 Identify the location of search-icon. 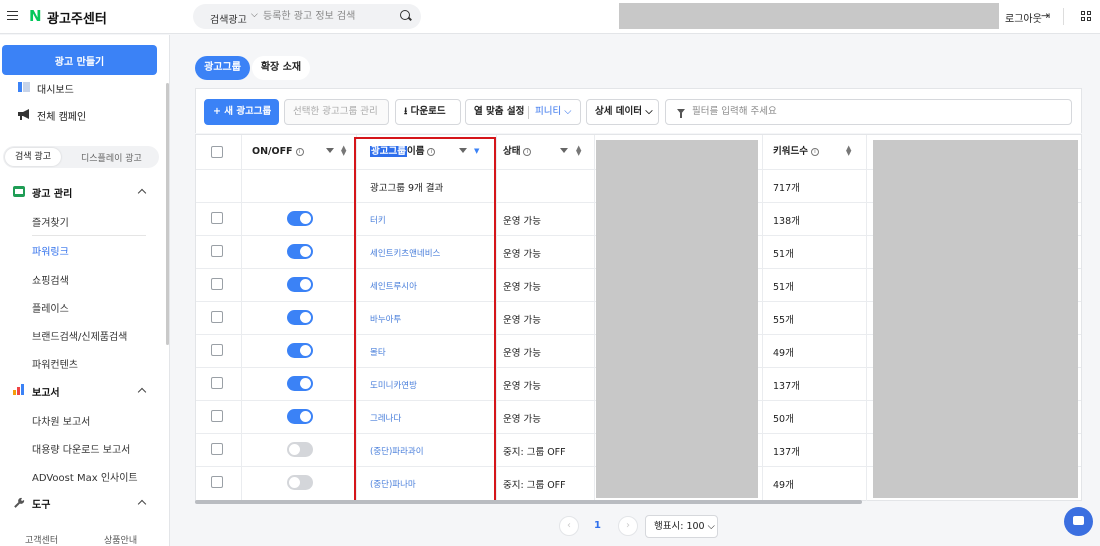
(405, 15).